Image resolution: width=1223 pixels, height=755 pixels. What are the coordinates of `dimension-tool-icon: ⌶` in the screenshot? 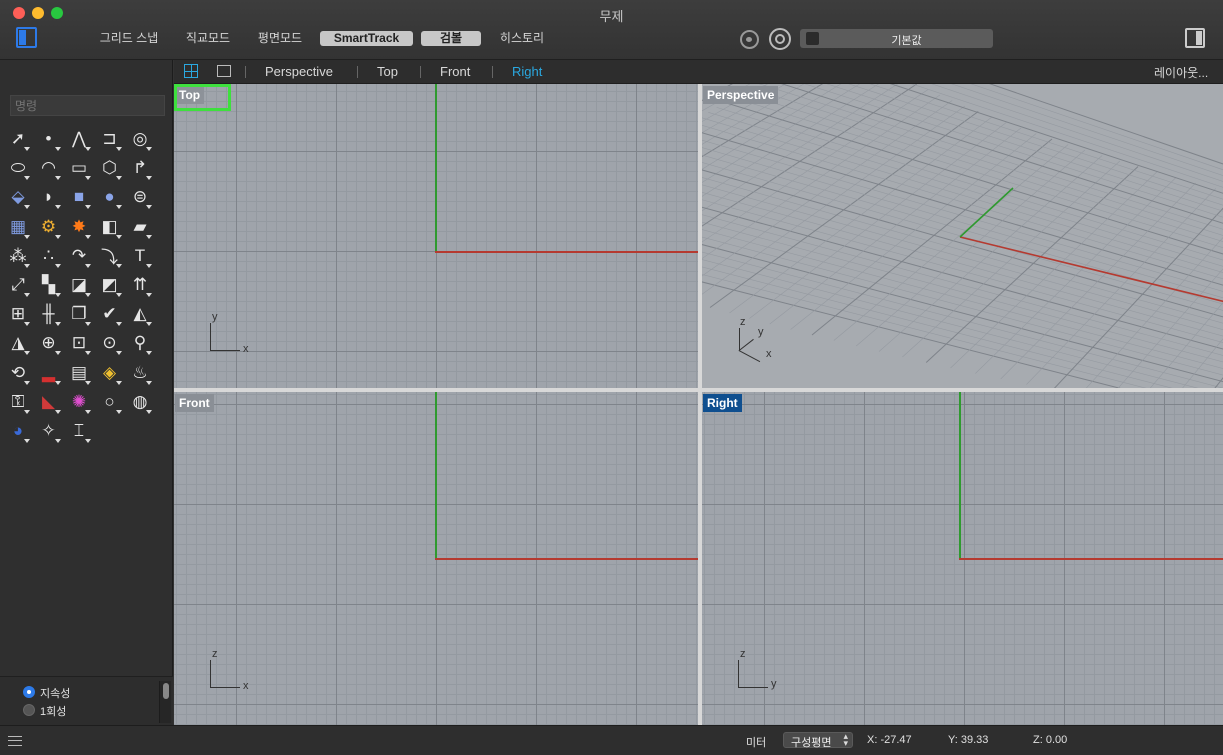 It's located at (79, 431).